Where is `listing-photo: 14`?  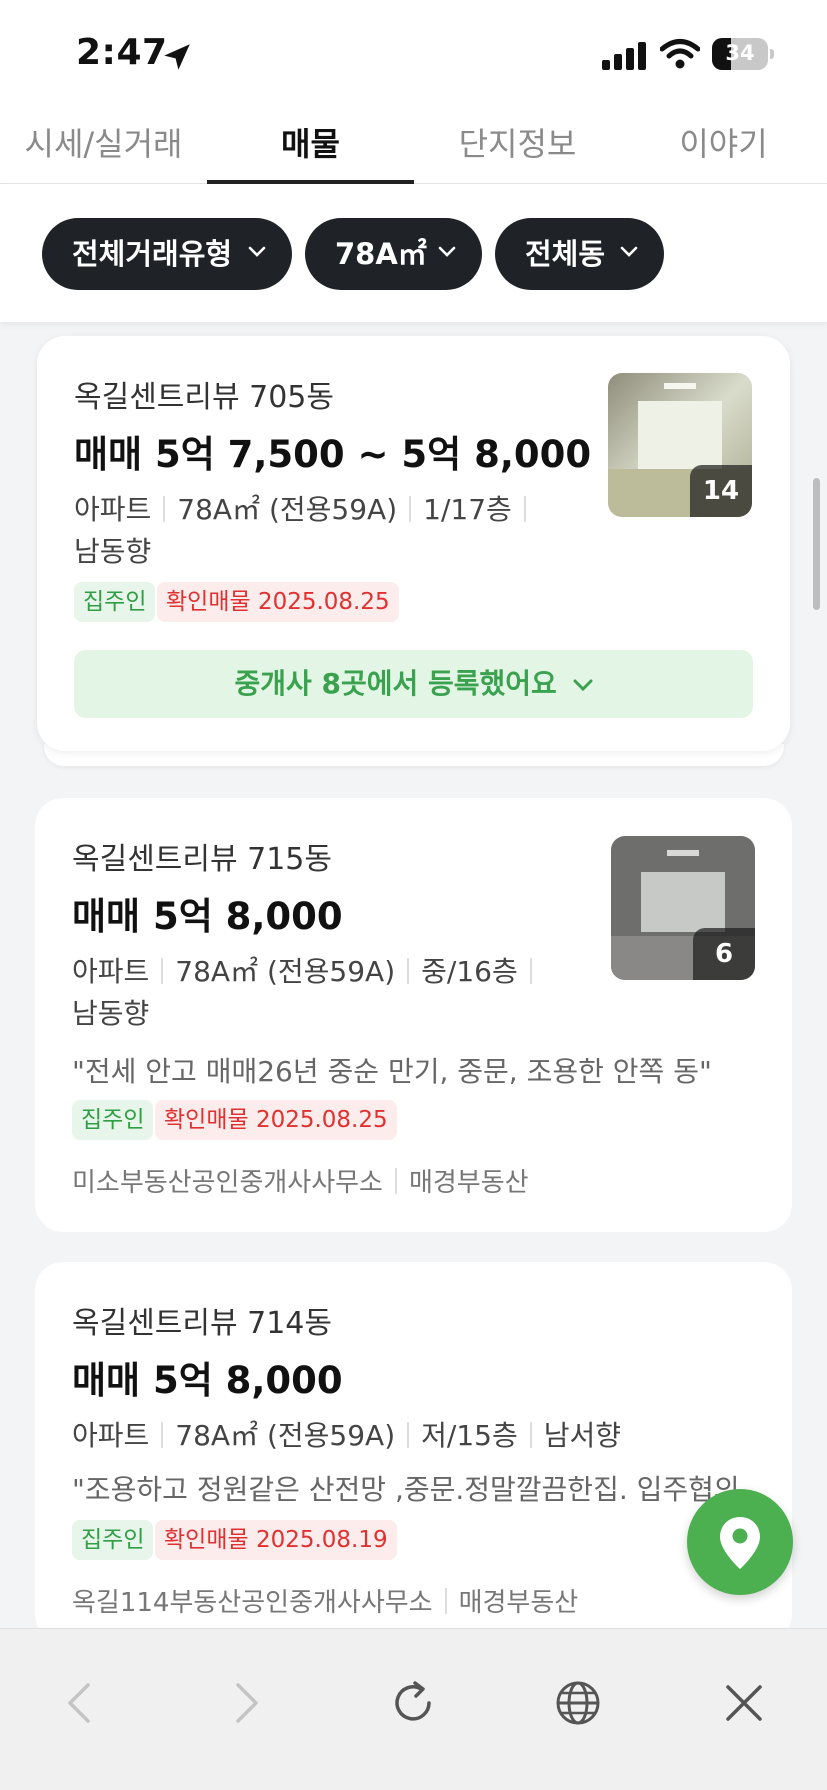 listing-photo: 14 is located at coordinates (680, 445).